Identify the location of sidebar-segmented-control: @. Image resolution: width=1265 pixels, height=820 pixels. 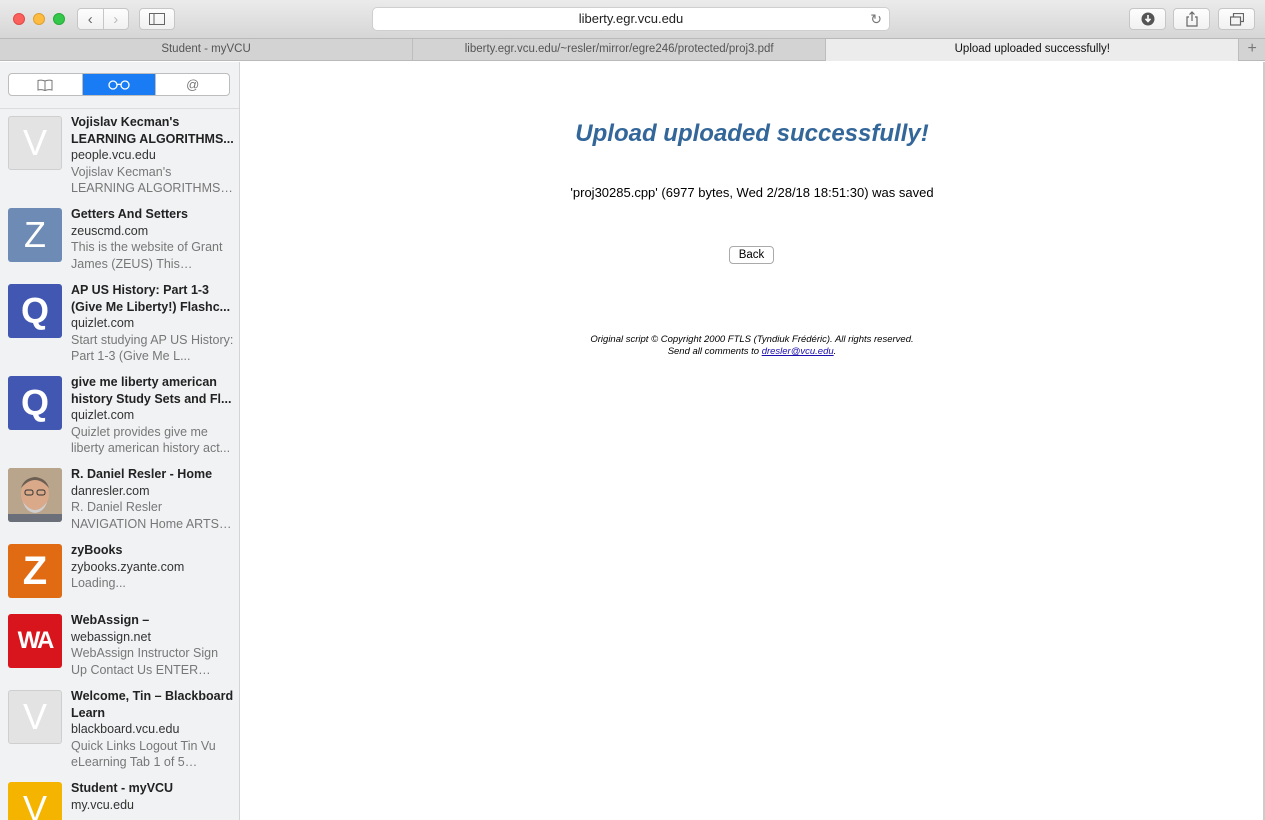
(119, 84).